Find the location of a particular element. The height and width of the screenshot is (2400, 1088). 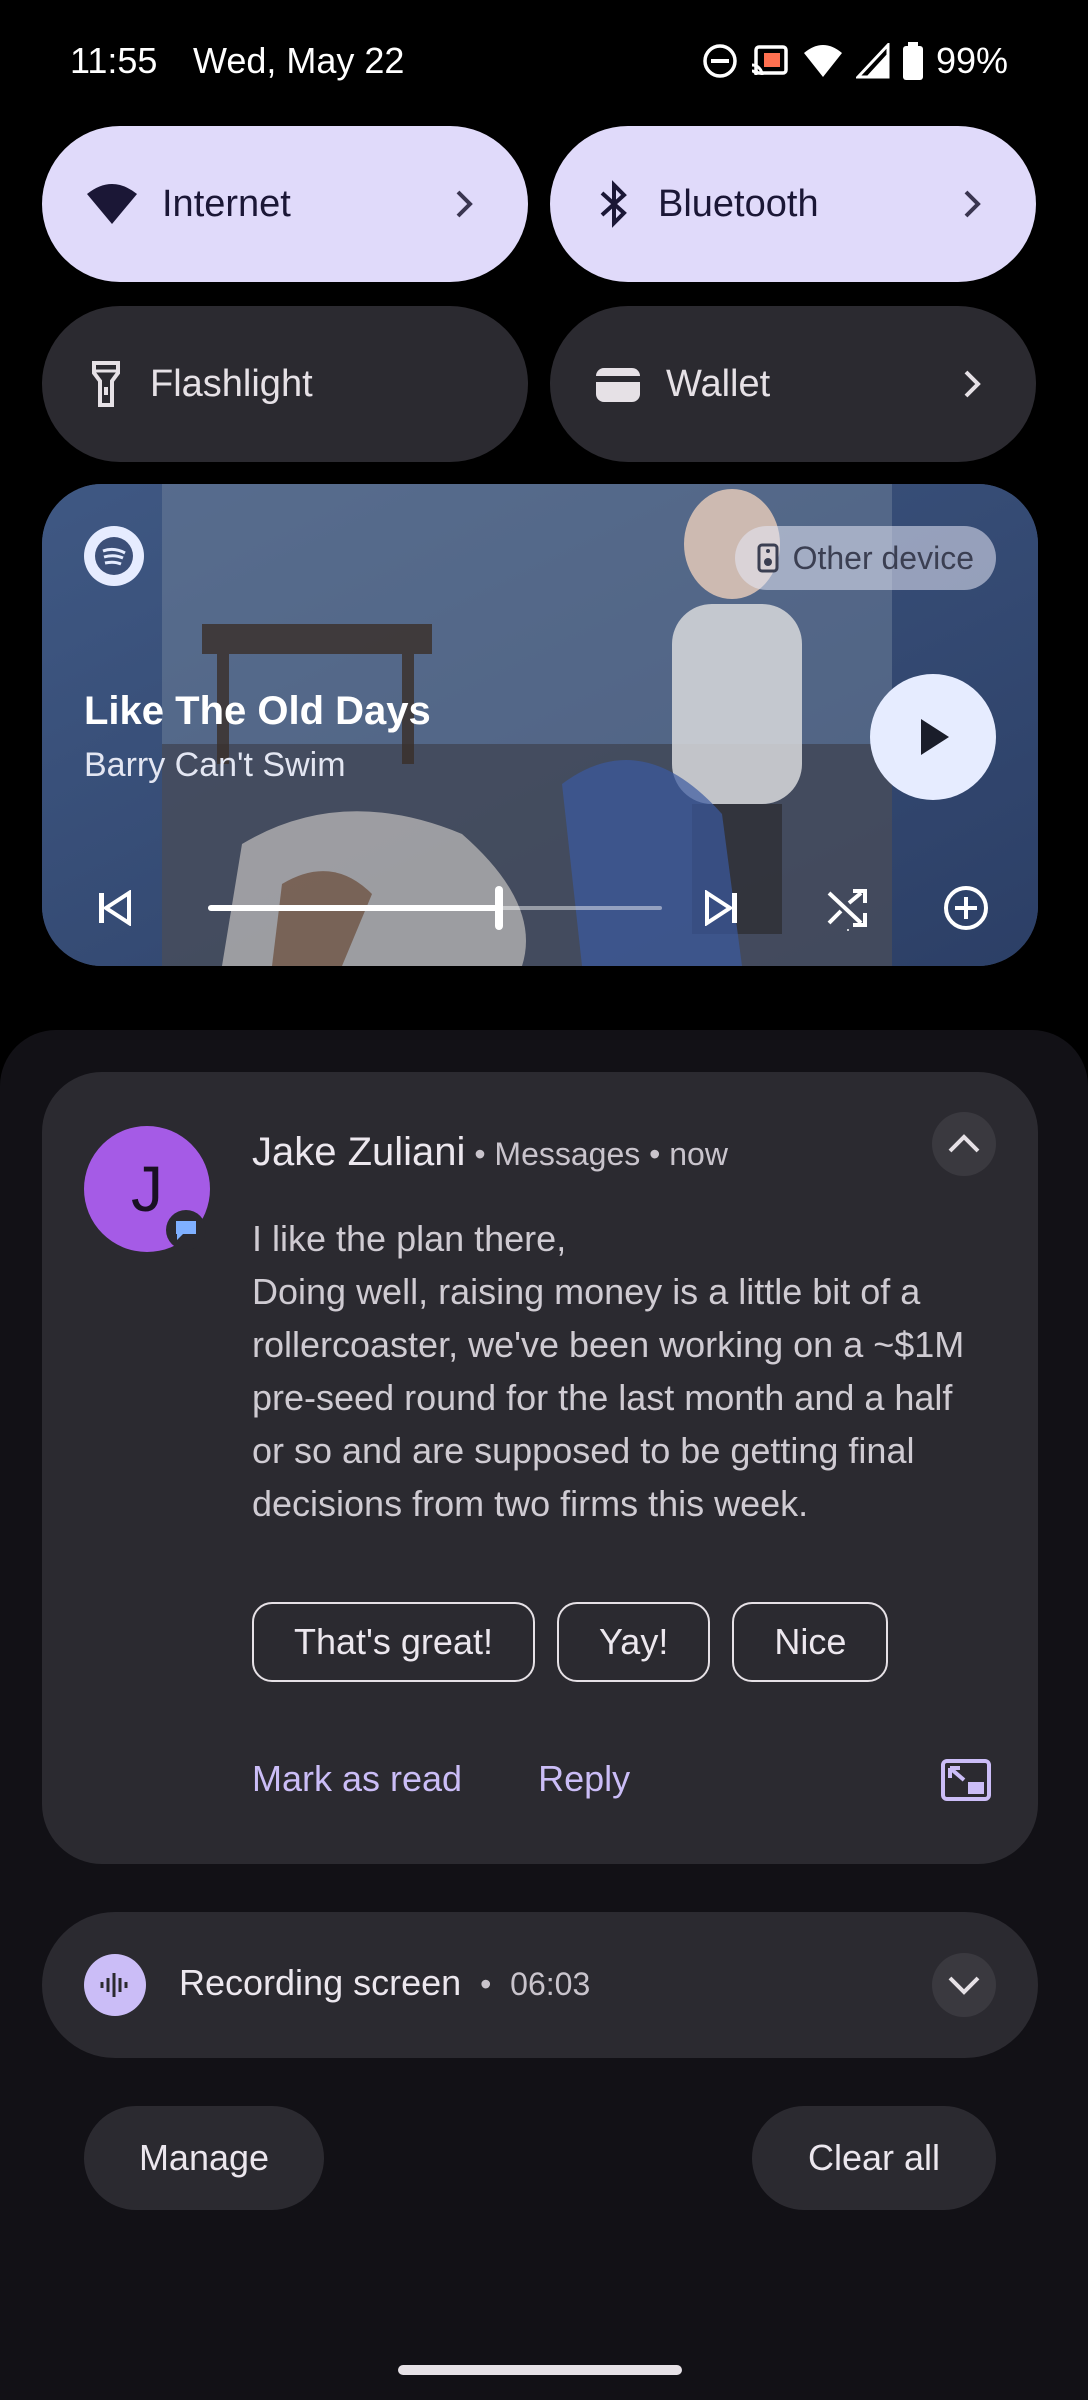

collapse-button is located at coordinates (964, 1144).